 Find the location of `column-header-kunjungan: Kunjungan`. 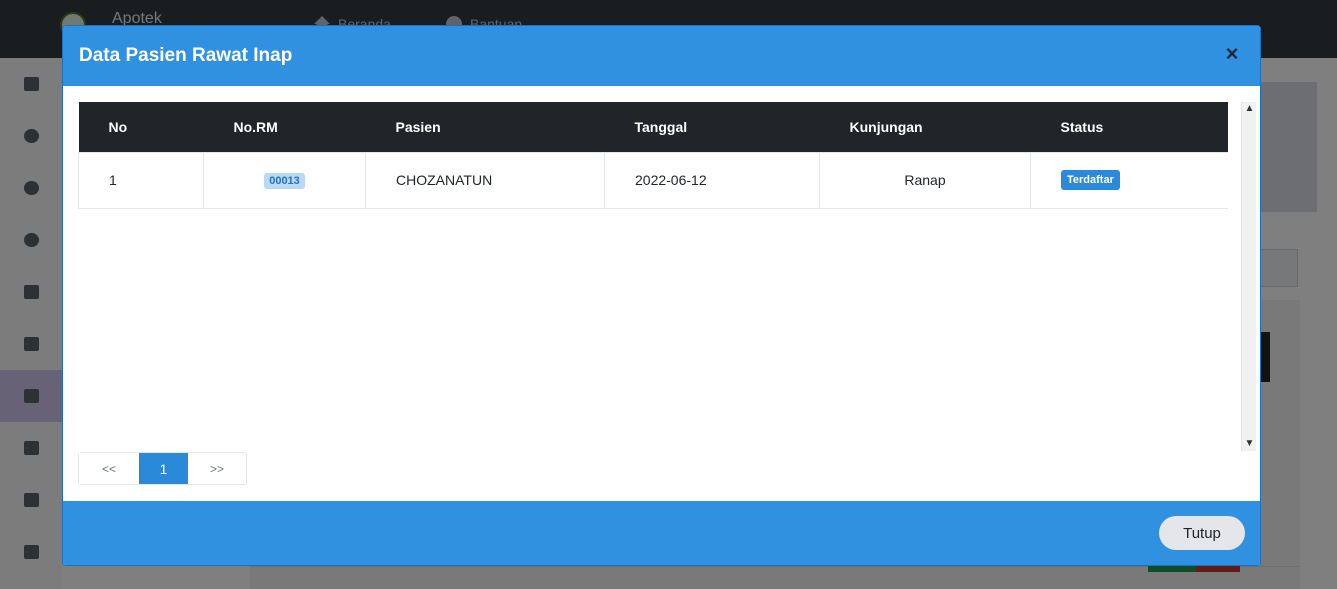

column-header-kunjungan: Kunjungan is located at coordinates (925, 127).